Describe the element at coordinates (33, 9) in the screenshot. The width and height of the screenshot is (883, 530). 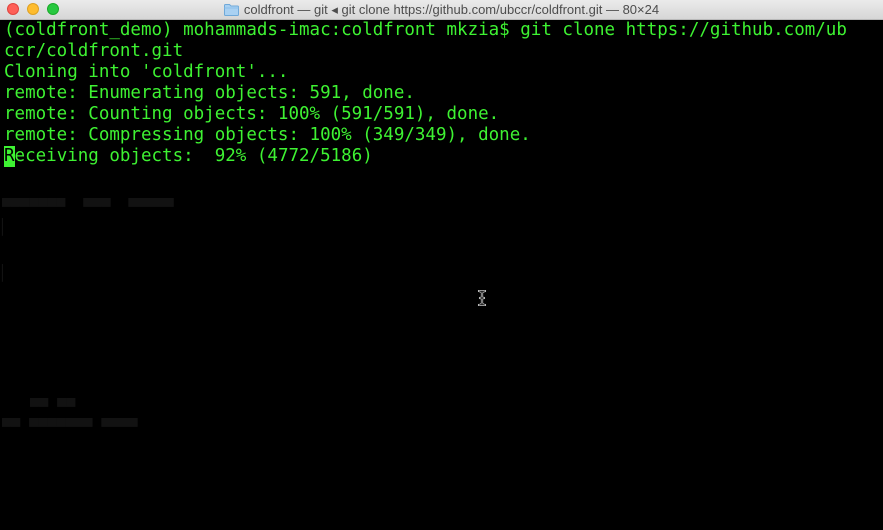
I see `minimize-window-button` at that location.